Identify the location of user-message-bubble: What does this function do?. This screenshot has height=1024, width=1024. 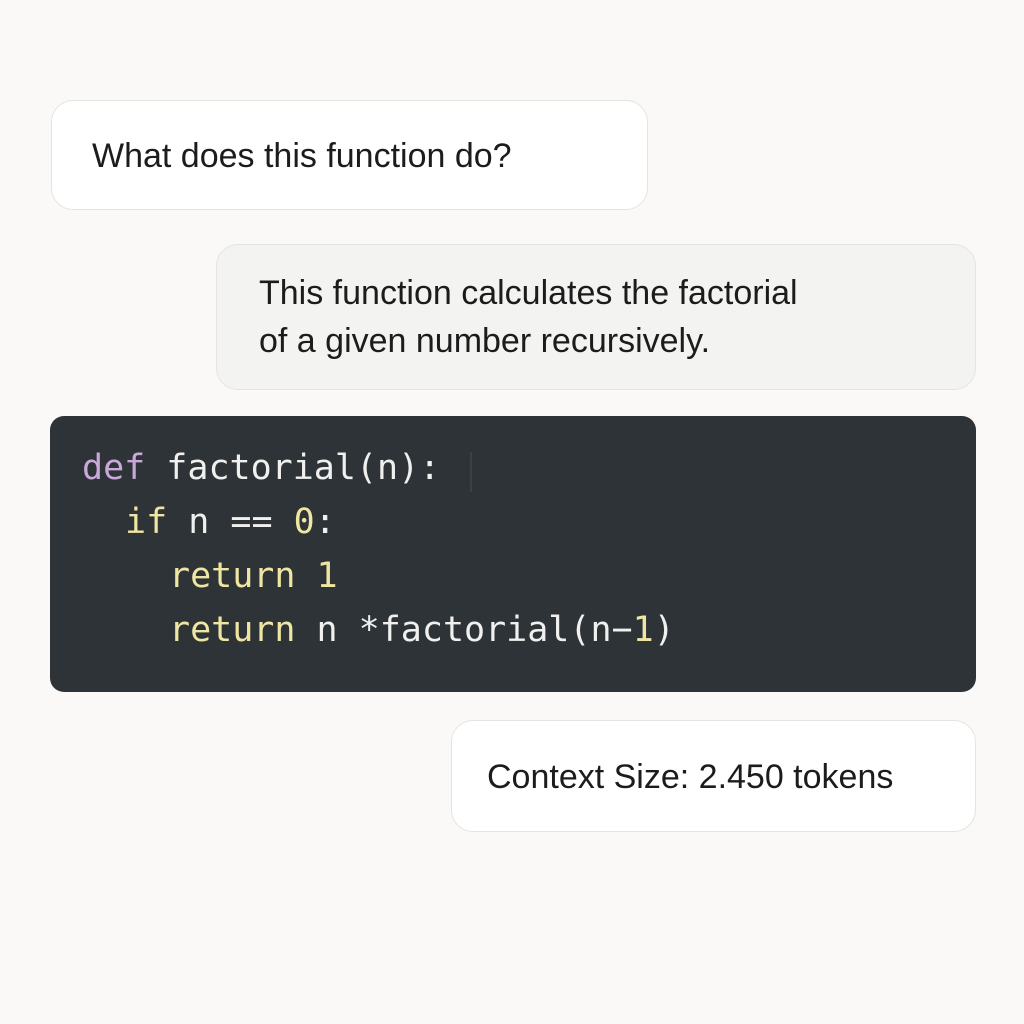
(349, 155).